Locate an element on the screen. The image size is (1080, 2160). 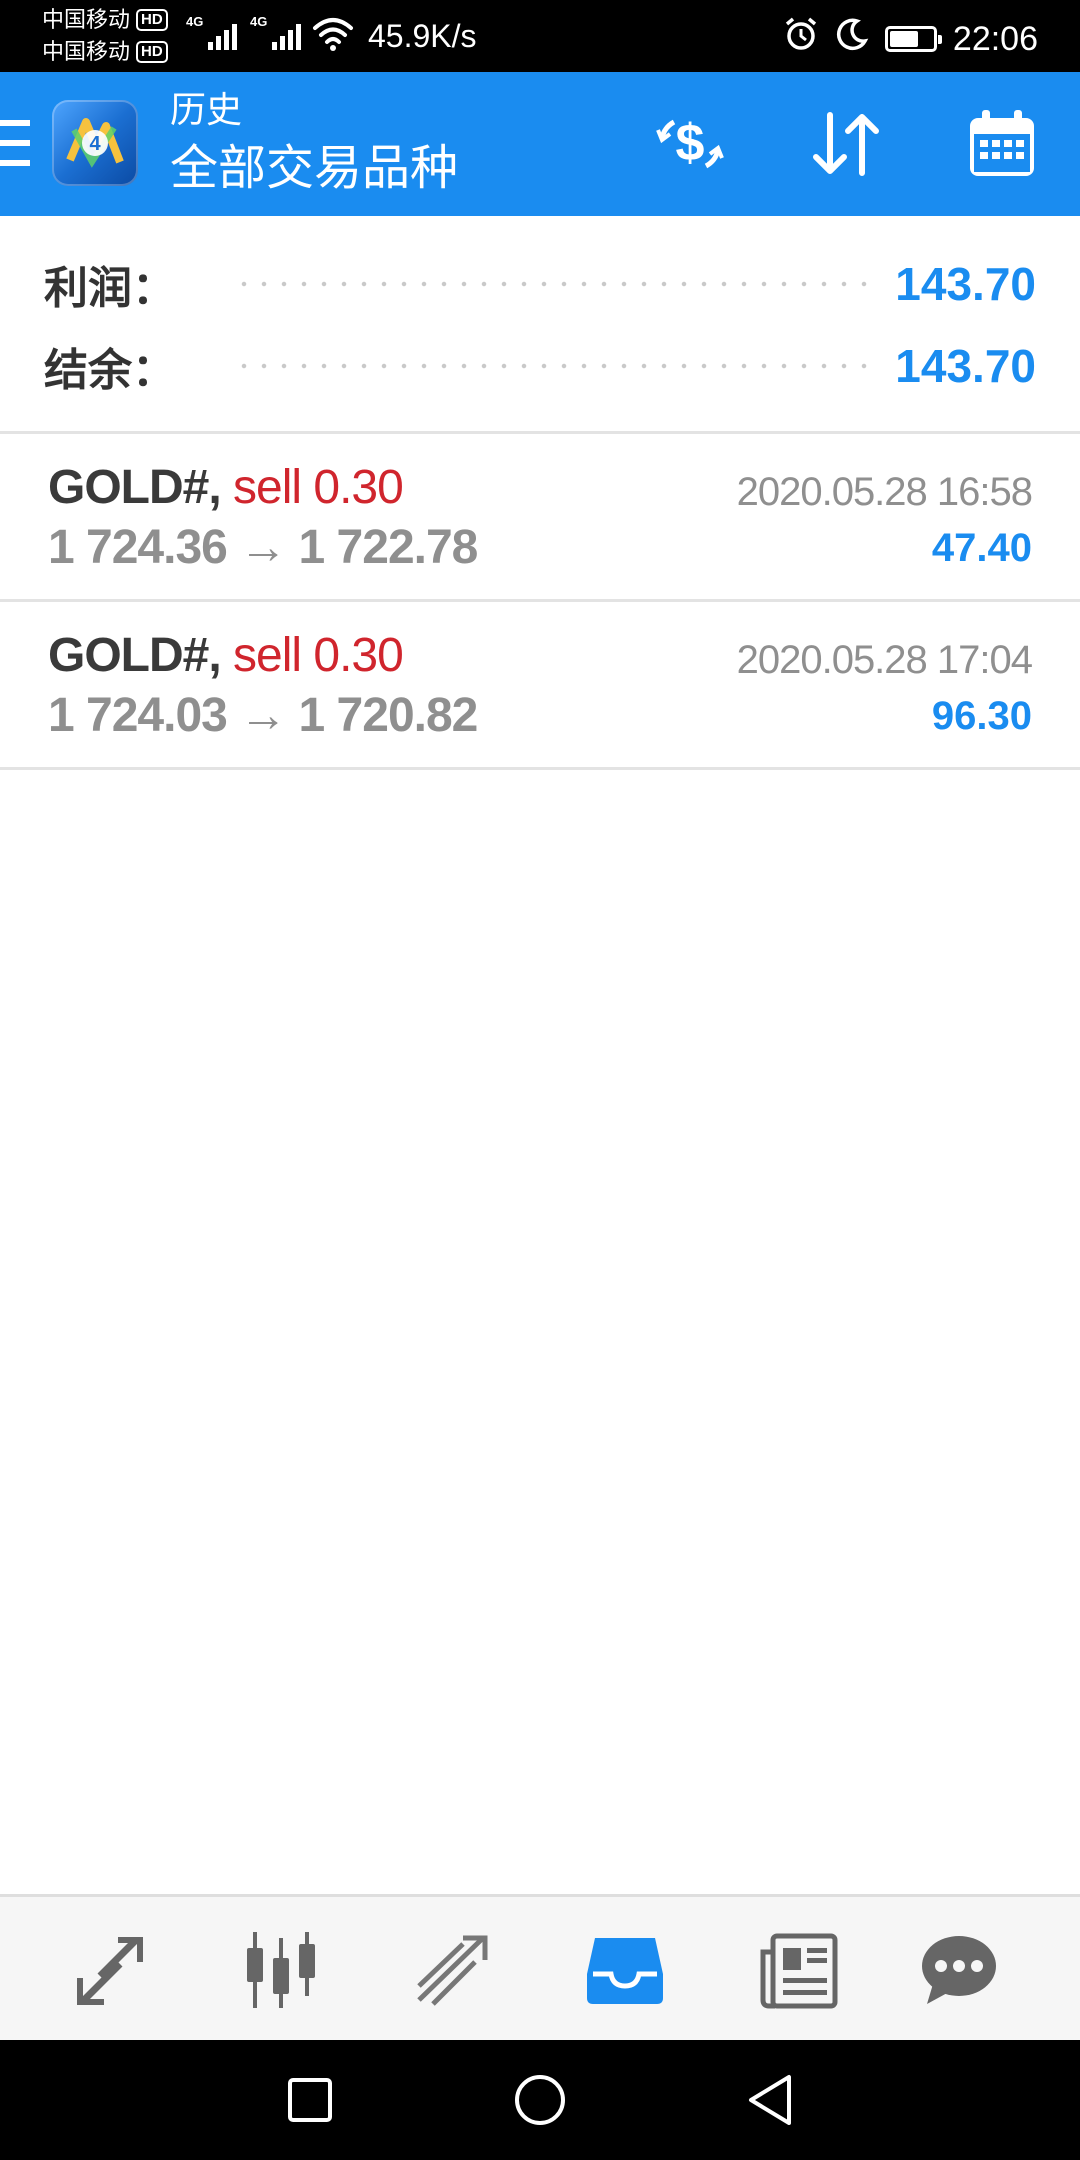
quotes-icon is located at coordinates (110, 1970).